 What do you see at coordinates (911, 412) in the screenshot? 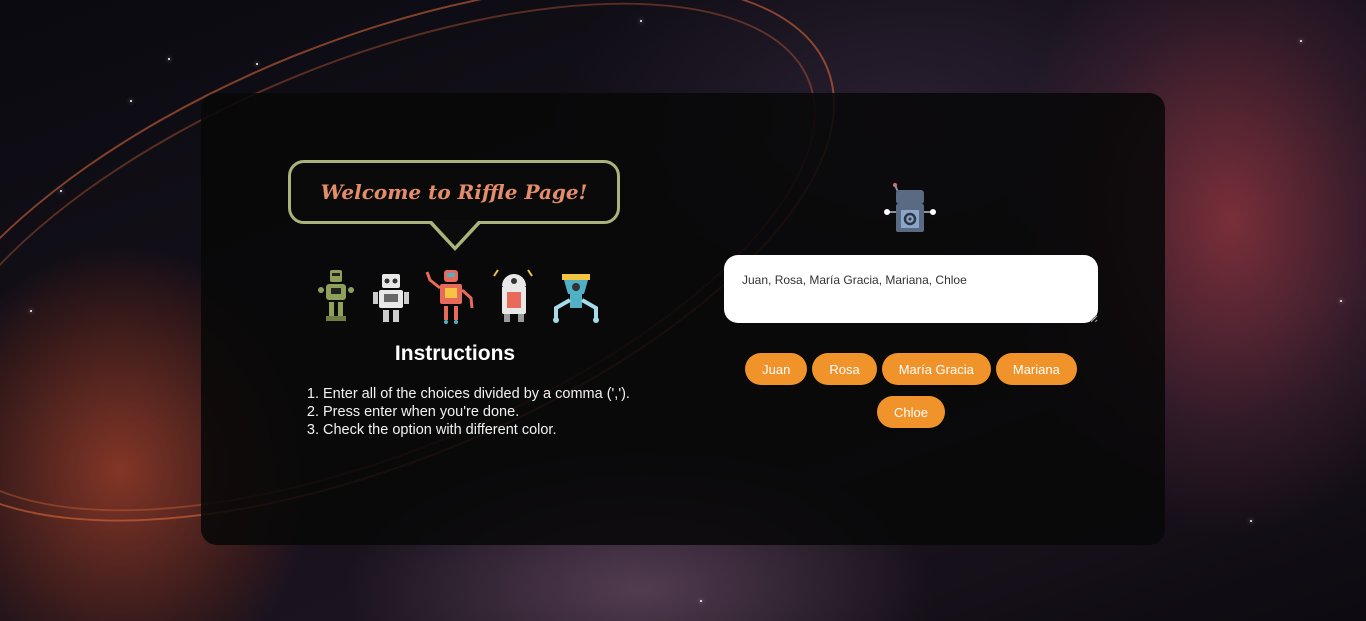
I see `choice-chip: Chloe` at bounding box center [911, 412].